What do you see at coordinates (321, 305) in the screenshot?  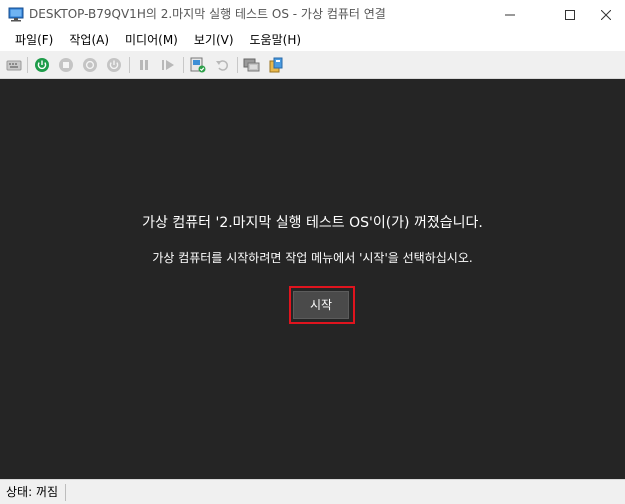 I see `start-button: 시작` at bounding box center [321, 305].